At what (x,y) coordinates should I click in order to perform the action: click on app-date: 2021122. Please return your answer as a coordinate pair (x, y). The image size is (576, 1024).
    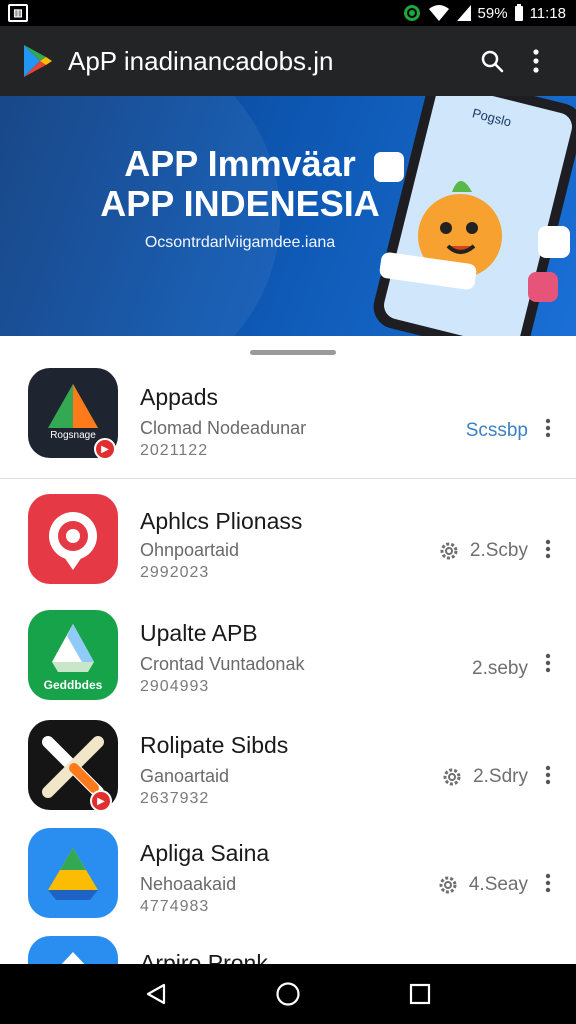
    Looking at the image, I should click on (174, 450).